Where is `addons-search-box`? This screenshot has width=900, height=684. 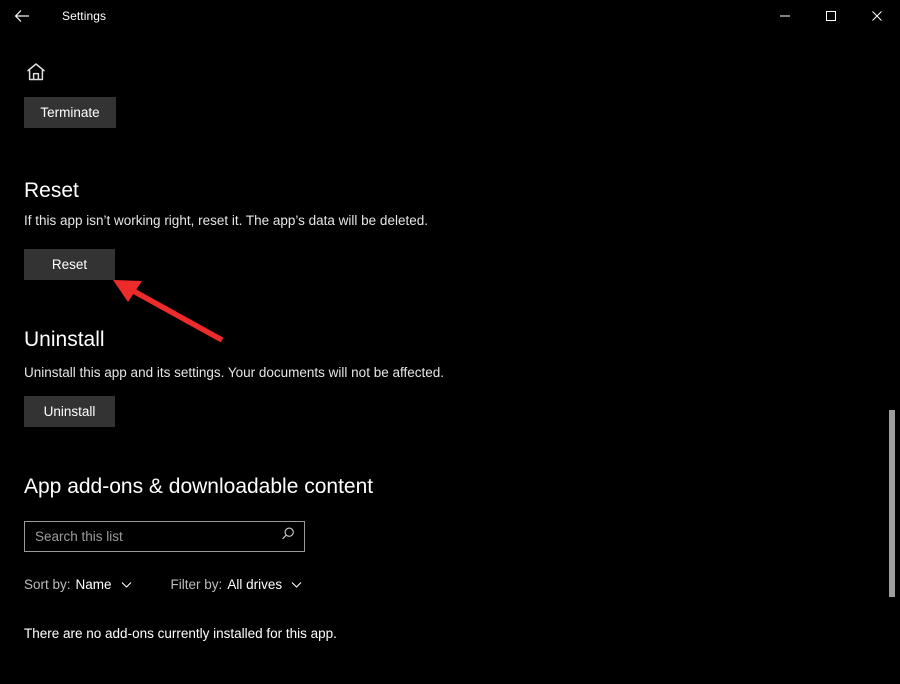
addons-search-box is located at coordinates (164, 536).